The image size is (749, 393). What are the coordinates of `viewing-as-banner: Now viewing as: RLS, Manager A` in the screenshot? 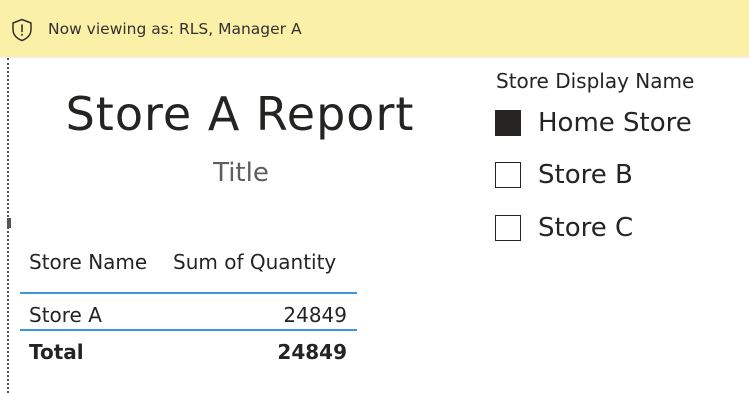 It's located at (374, 28).